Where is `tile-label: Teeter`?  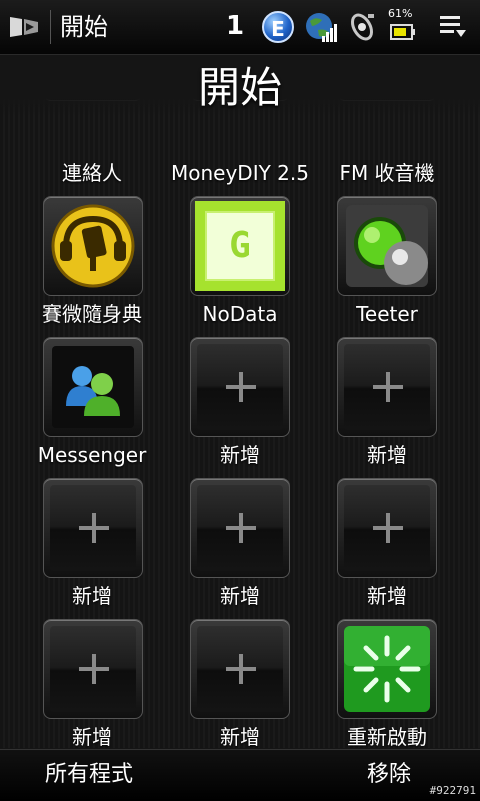 tile-label: Teeter is located at coordinates (387, 314).